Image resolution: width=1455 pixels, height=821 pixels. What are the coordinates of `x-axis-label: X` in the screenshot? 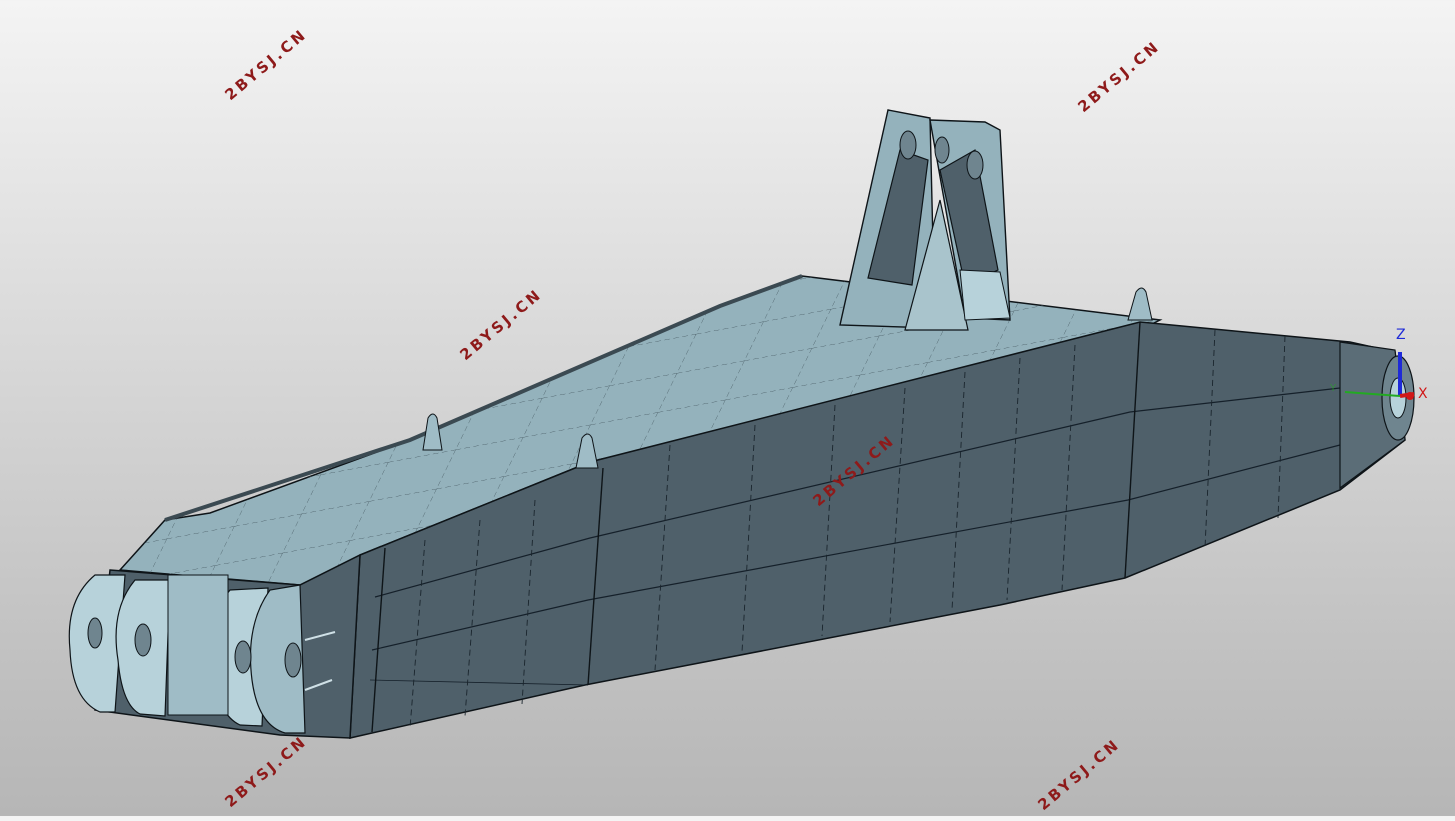 It's located at (1423, 394).